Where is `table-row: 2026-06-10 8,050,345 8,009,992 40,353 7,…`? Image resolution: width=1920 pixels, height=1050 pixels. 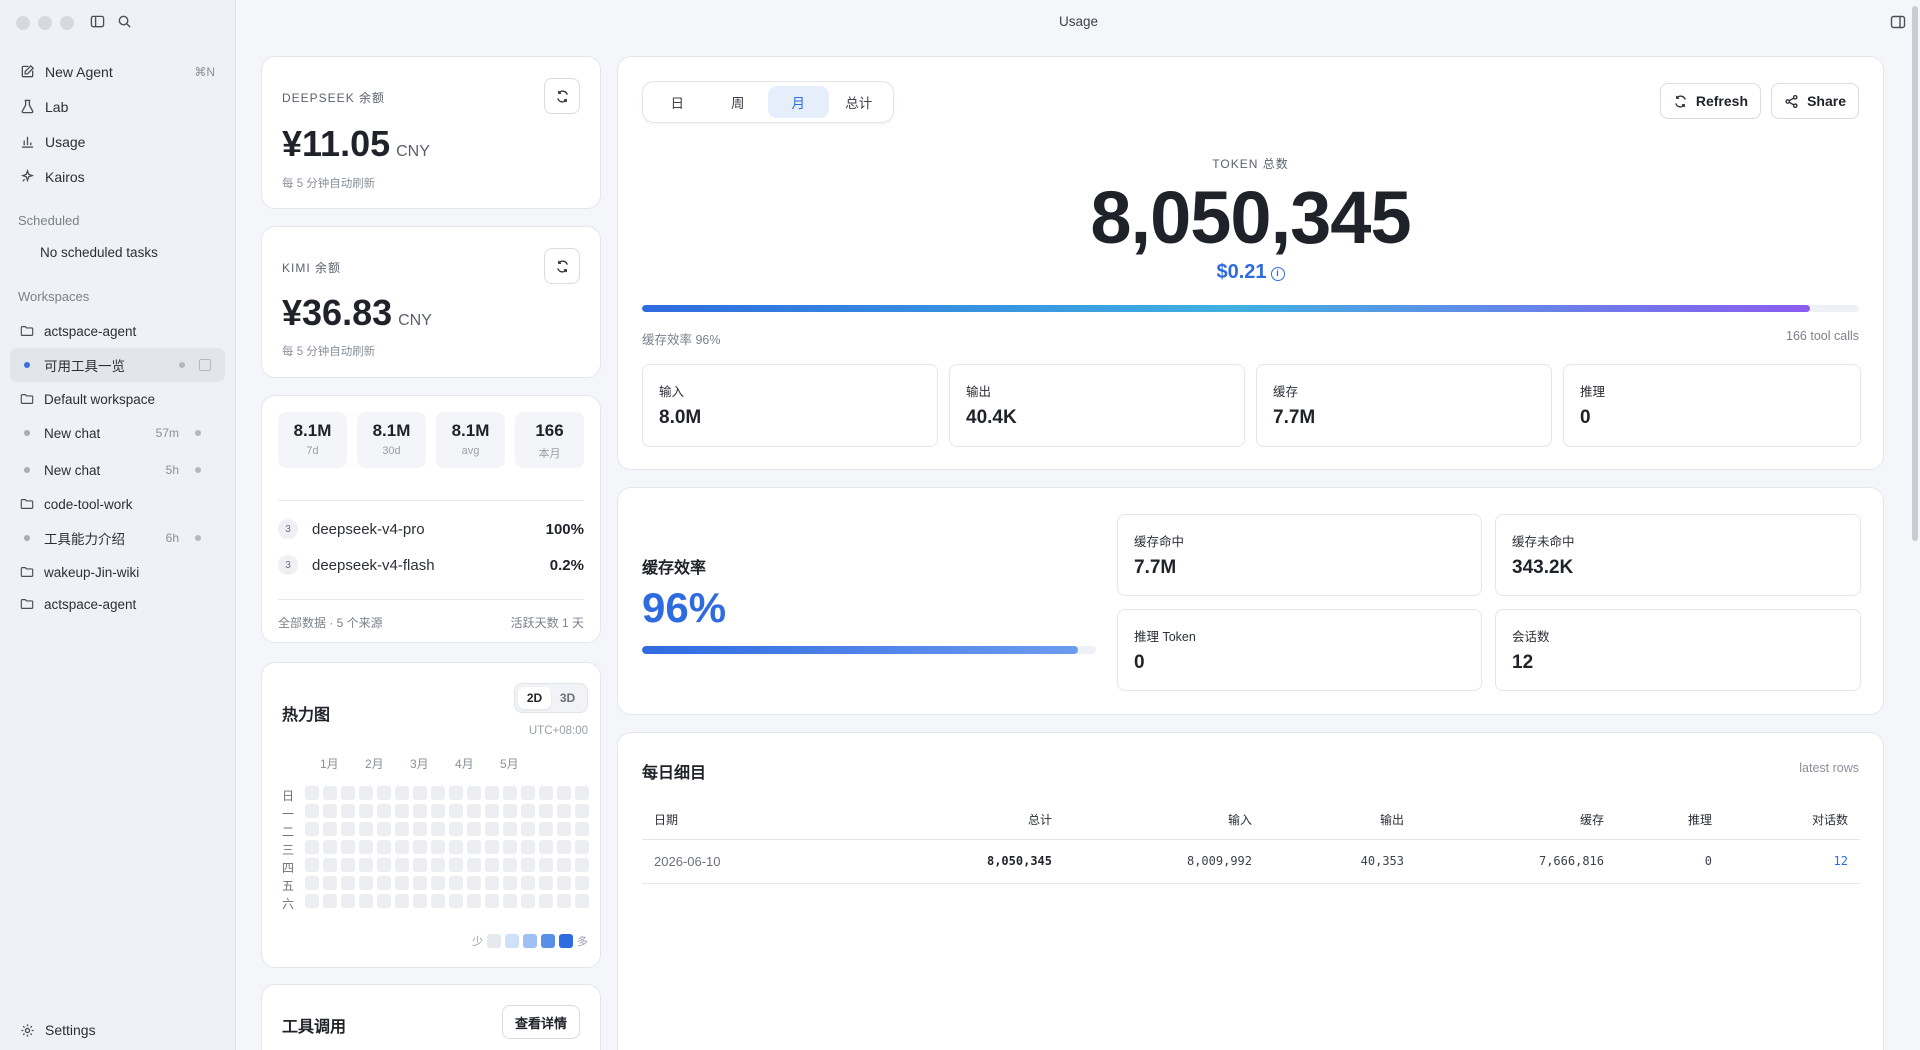 table-row: 2026-06-10 8,050,345 8,009,992 40,353 7,… is located at coordinates (1251, 861).